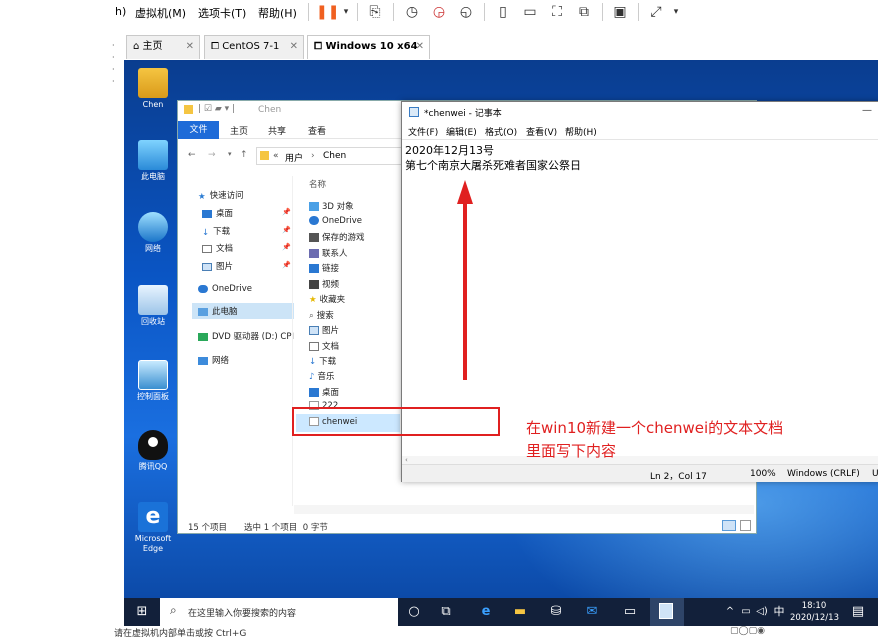 The image size is (892, 637). I want to click on nav-downloads: ↓ 下载, so click(216, 231).